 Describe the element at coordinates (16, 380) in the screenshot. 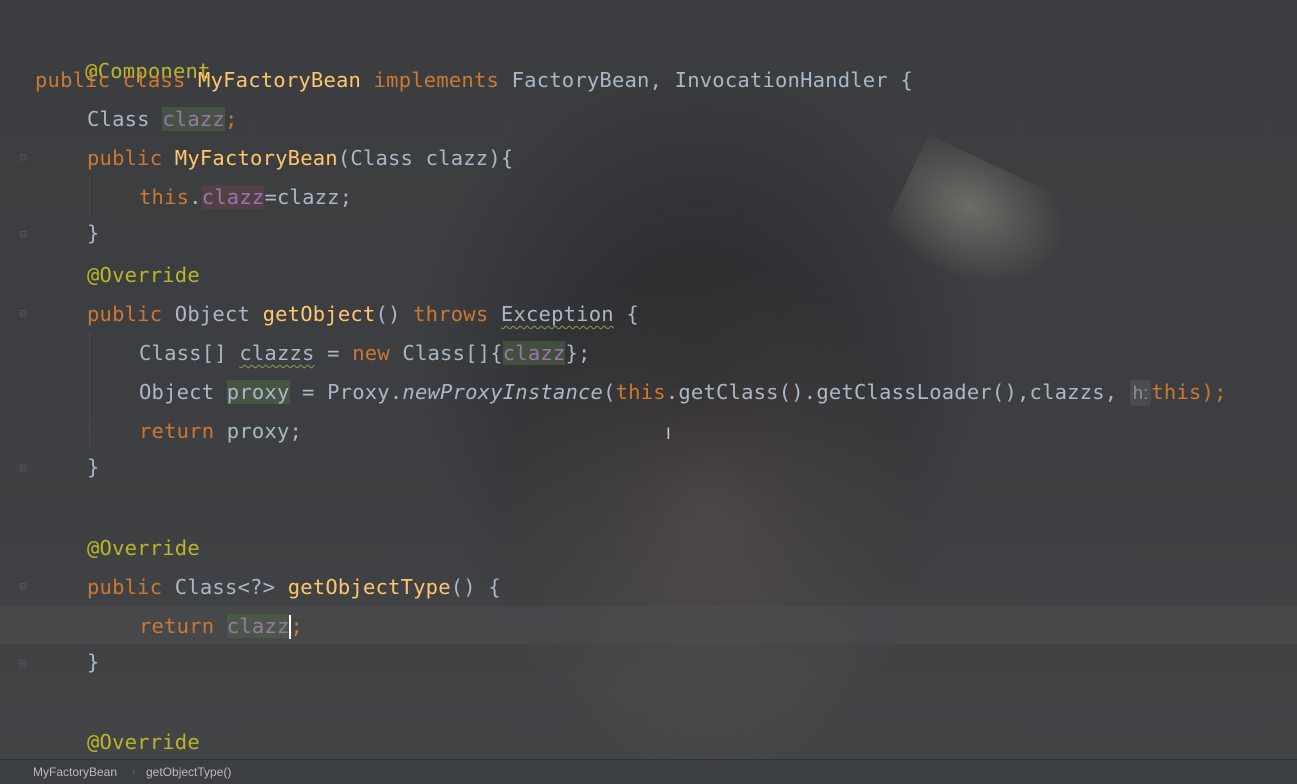

I see `editor-gutter: ⊟ ⊟ ⊟ ⊟ ⊟ ⊟` at that location.